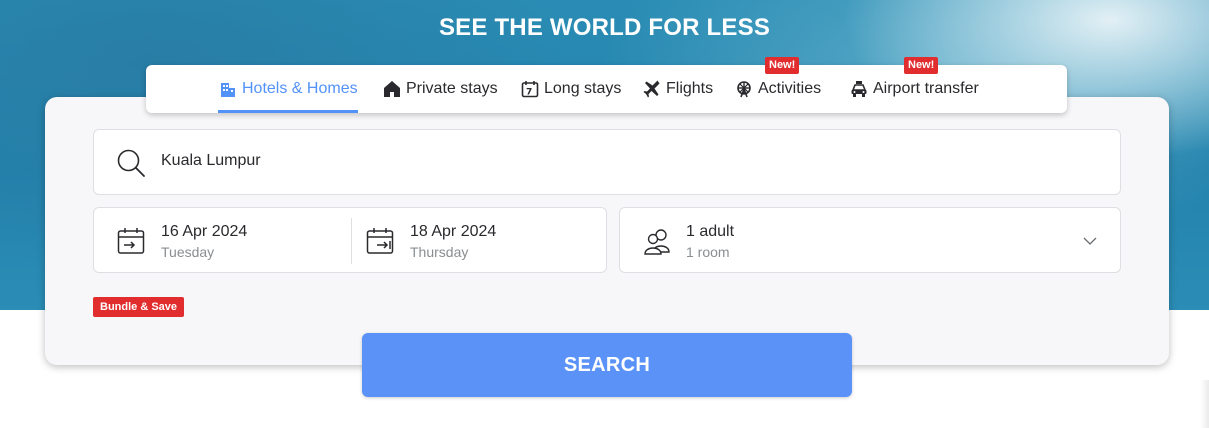 This screenshot has height=428, width=1209. I want to click on destination-search-field: Kuala Lumpur, so click(607, 162).